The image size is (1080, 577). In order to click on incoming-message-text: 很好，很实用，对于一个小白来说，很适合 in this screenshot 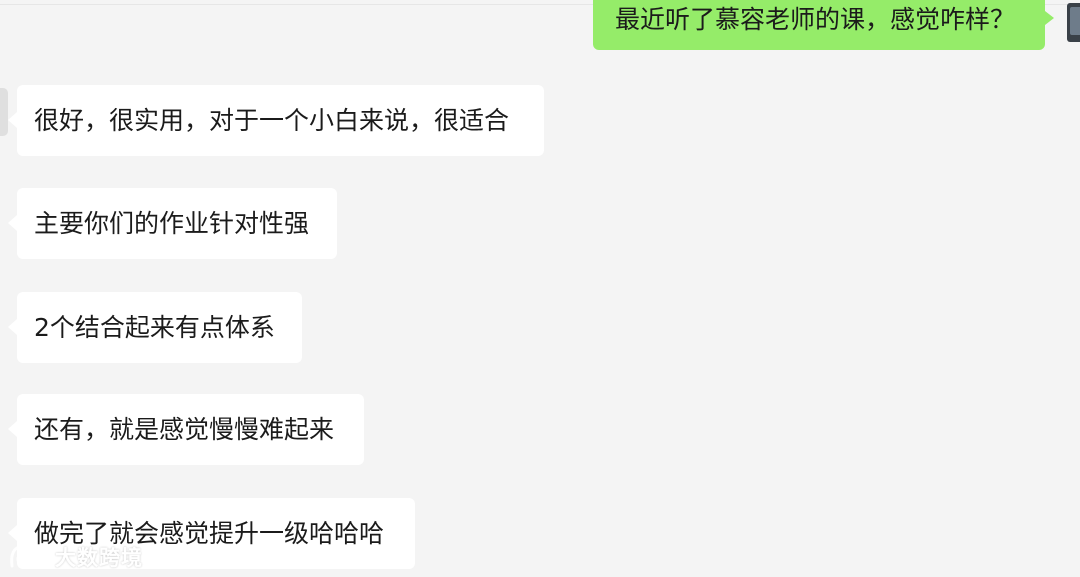, I will do `click(272, 120)`.